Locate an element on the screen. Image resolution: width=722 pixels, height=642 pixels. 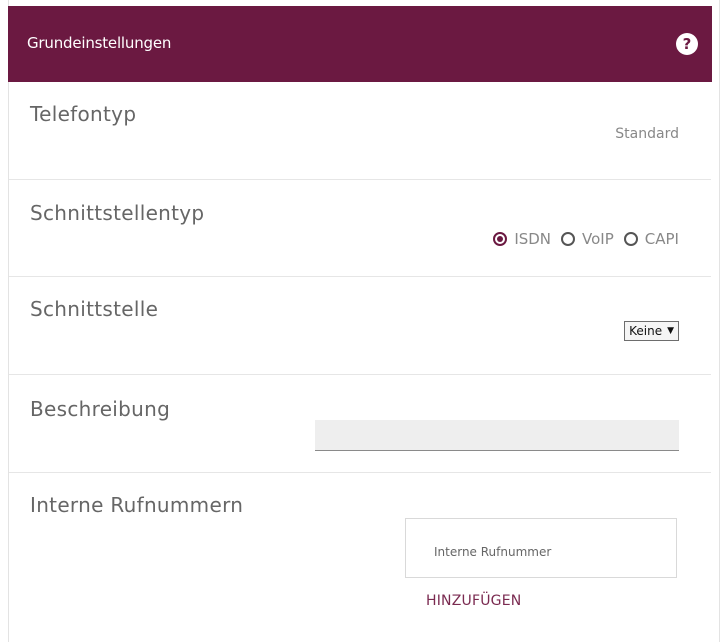
label-interne-rufnummern: Interne Rufnummern is located at coordinates (137, 505).